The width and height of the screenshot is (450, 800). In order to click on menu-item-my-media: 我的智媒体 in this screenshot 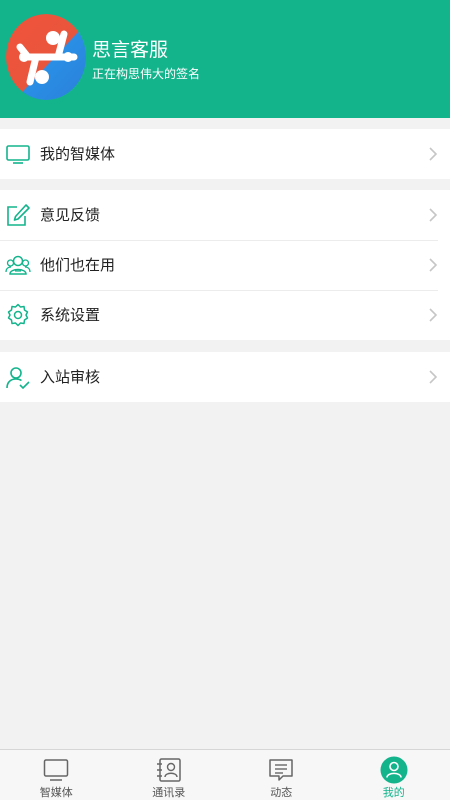, I will do `click(225, 154)`.